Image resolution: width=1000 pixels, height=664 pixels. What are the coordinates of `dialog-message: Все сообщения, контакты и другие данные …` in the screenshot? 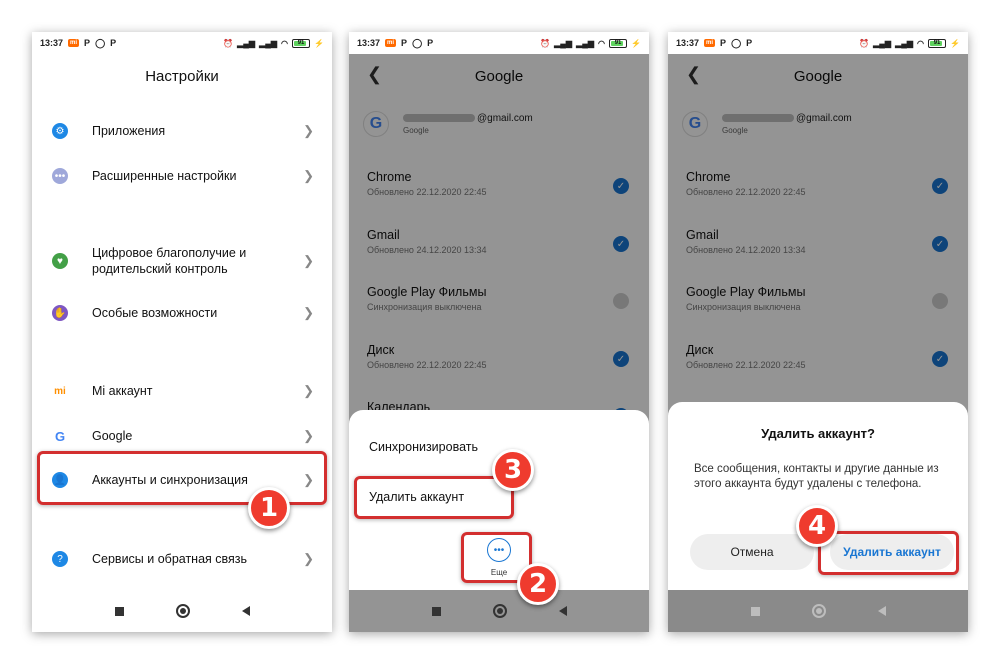 It's located at (816, 476).